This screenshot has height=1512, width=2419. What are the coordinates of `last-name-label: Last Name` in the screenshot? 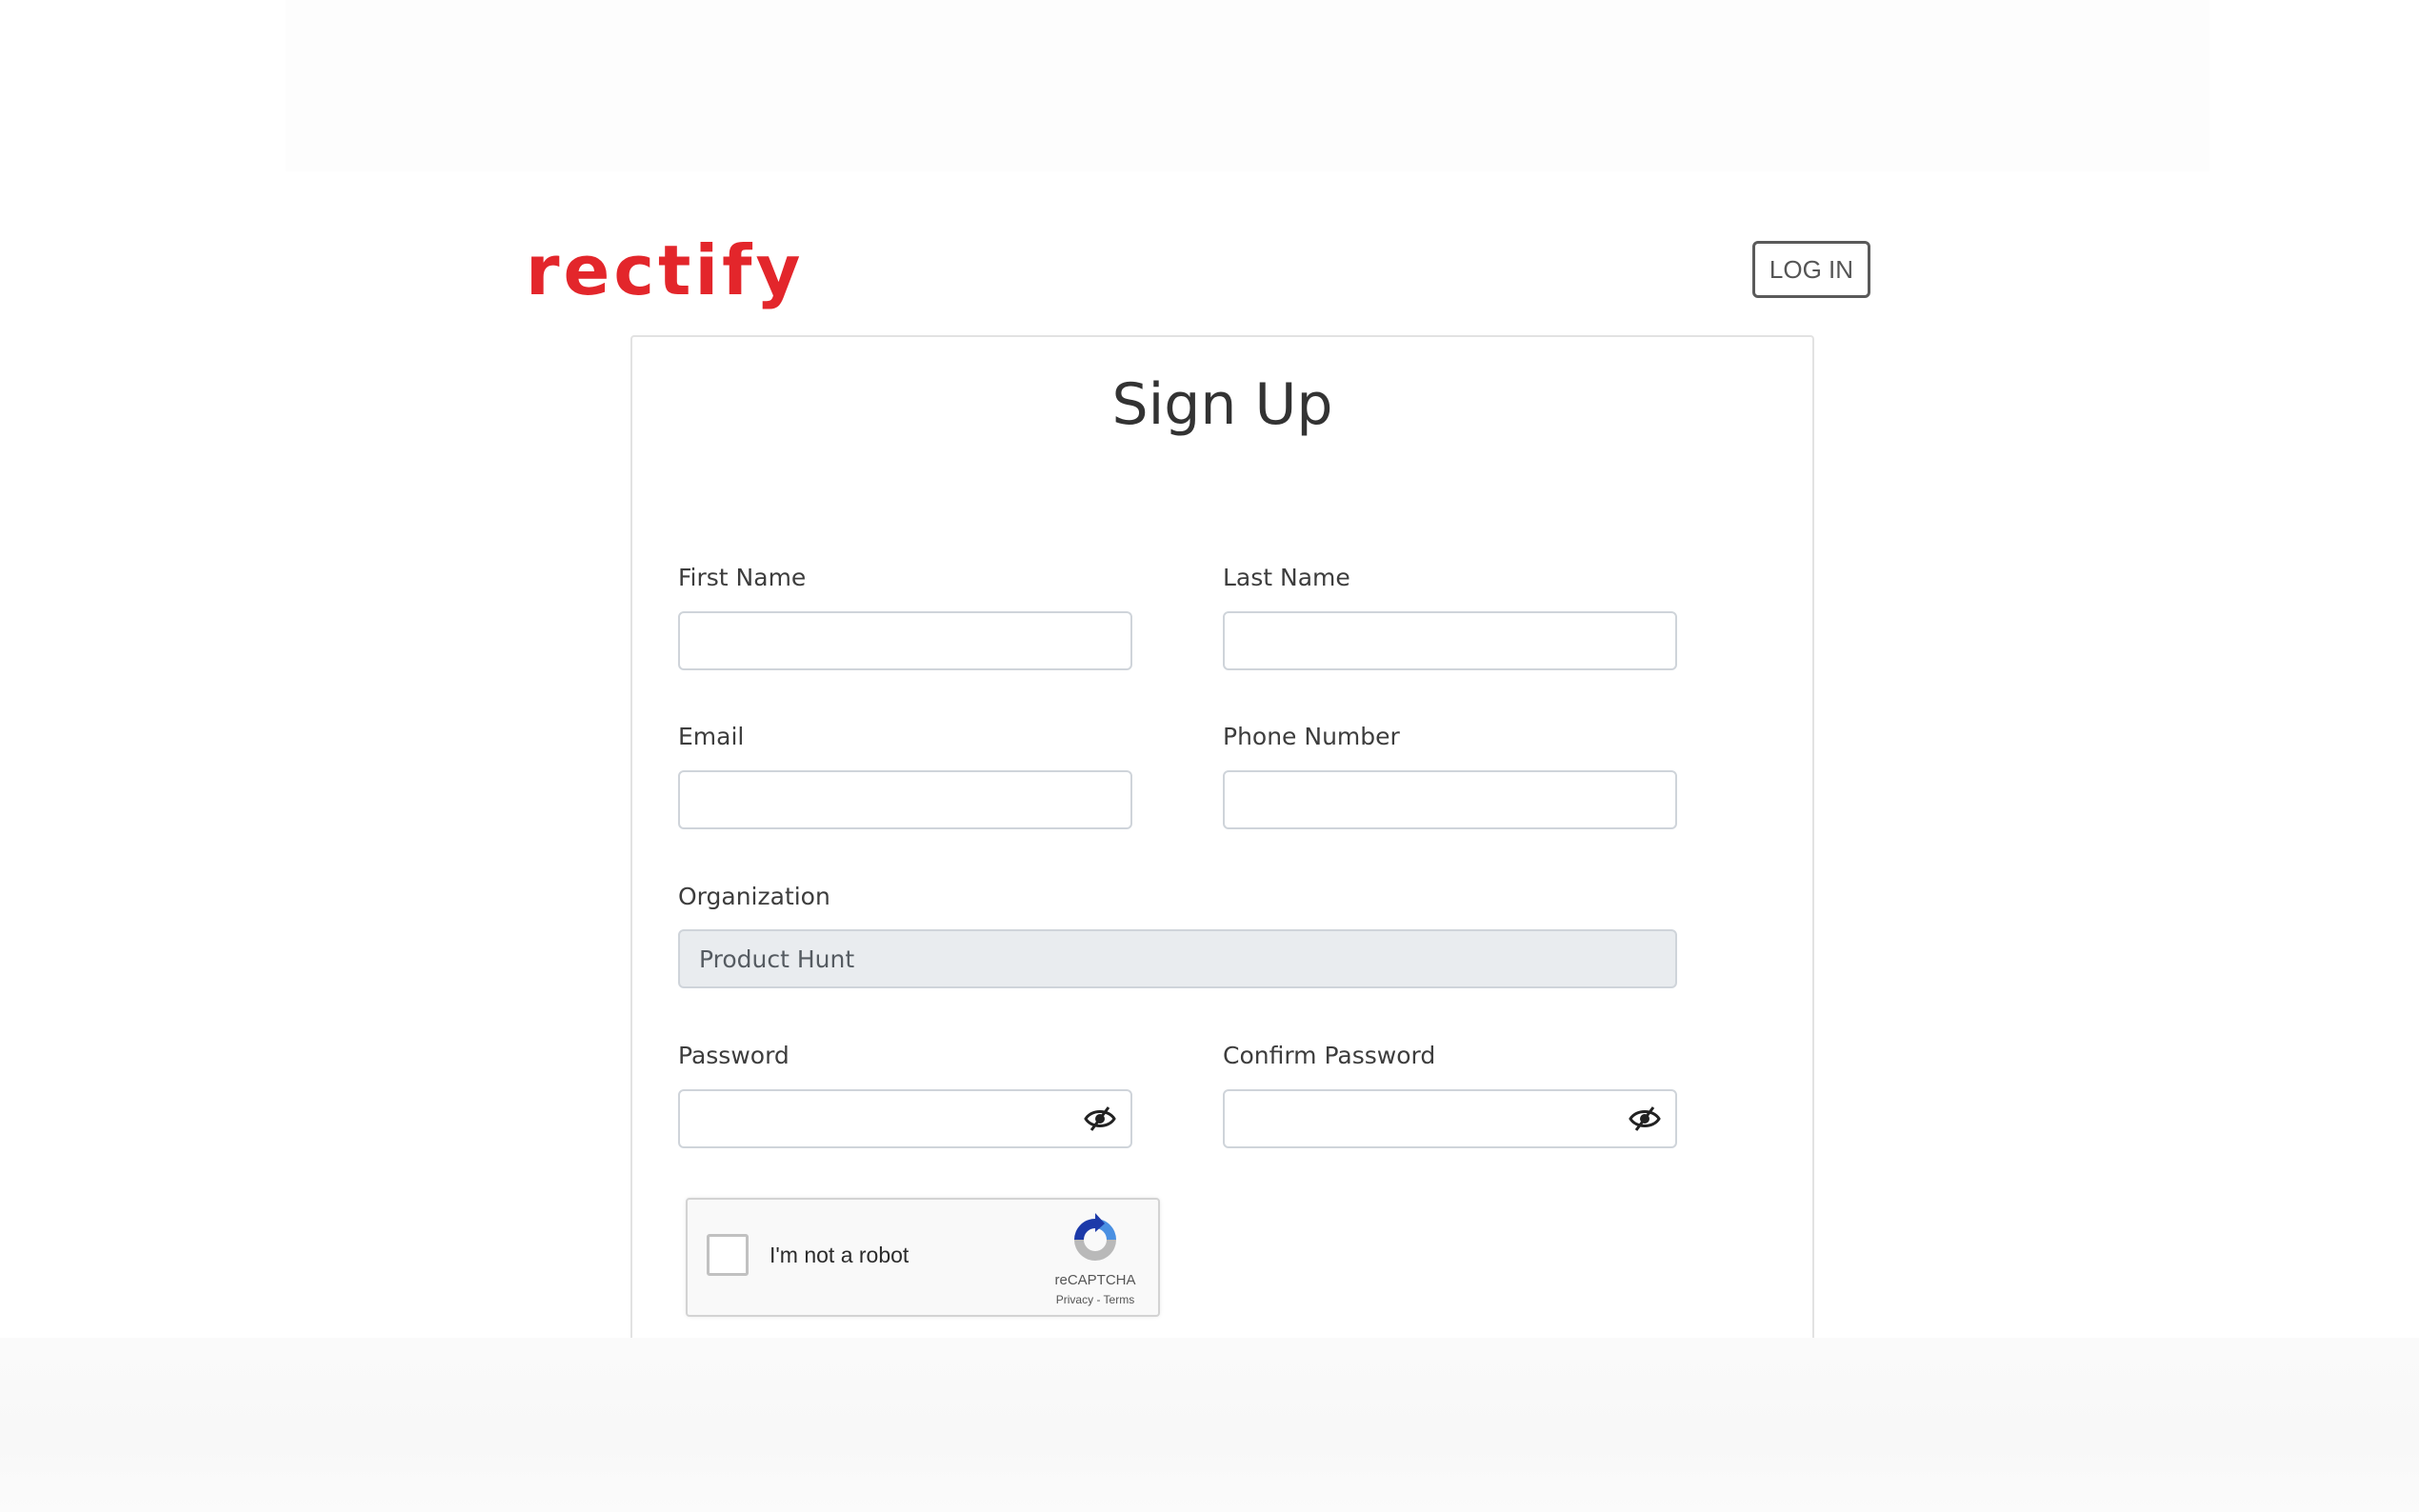 It's located at (1286, 577).